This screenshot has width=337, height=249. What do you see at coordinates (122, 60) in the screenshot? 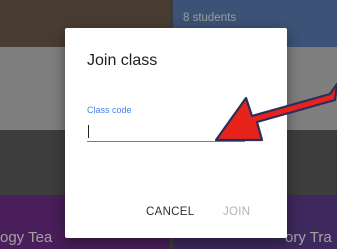
I see `dialog-title: Join class` at bounding box center [122, 60].